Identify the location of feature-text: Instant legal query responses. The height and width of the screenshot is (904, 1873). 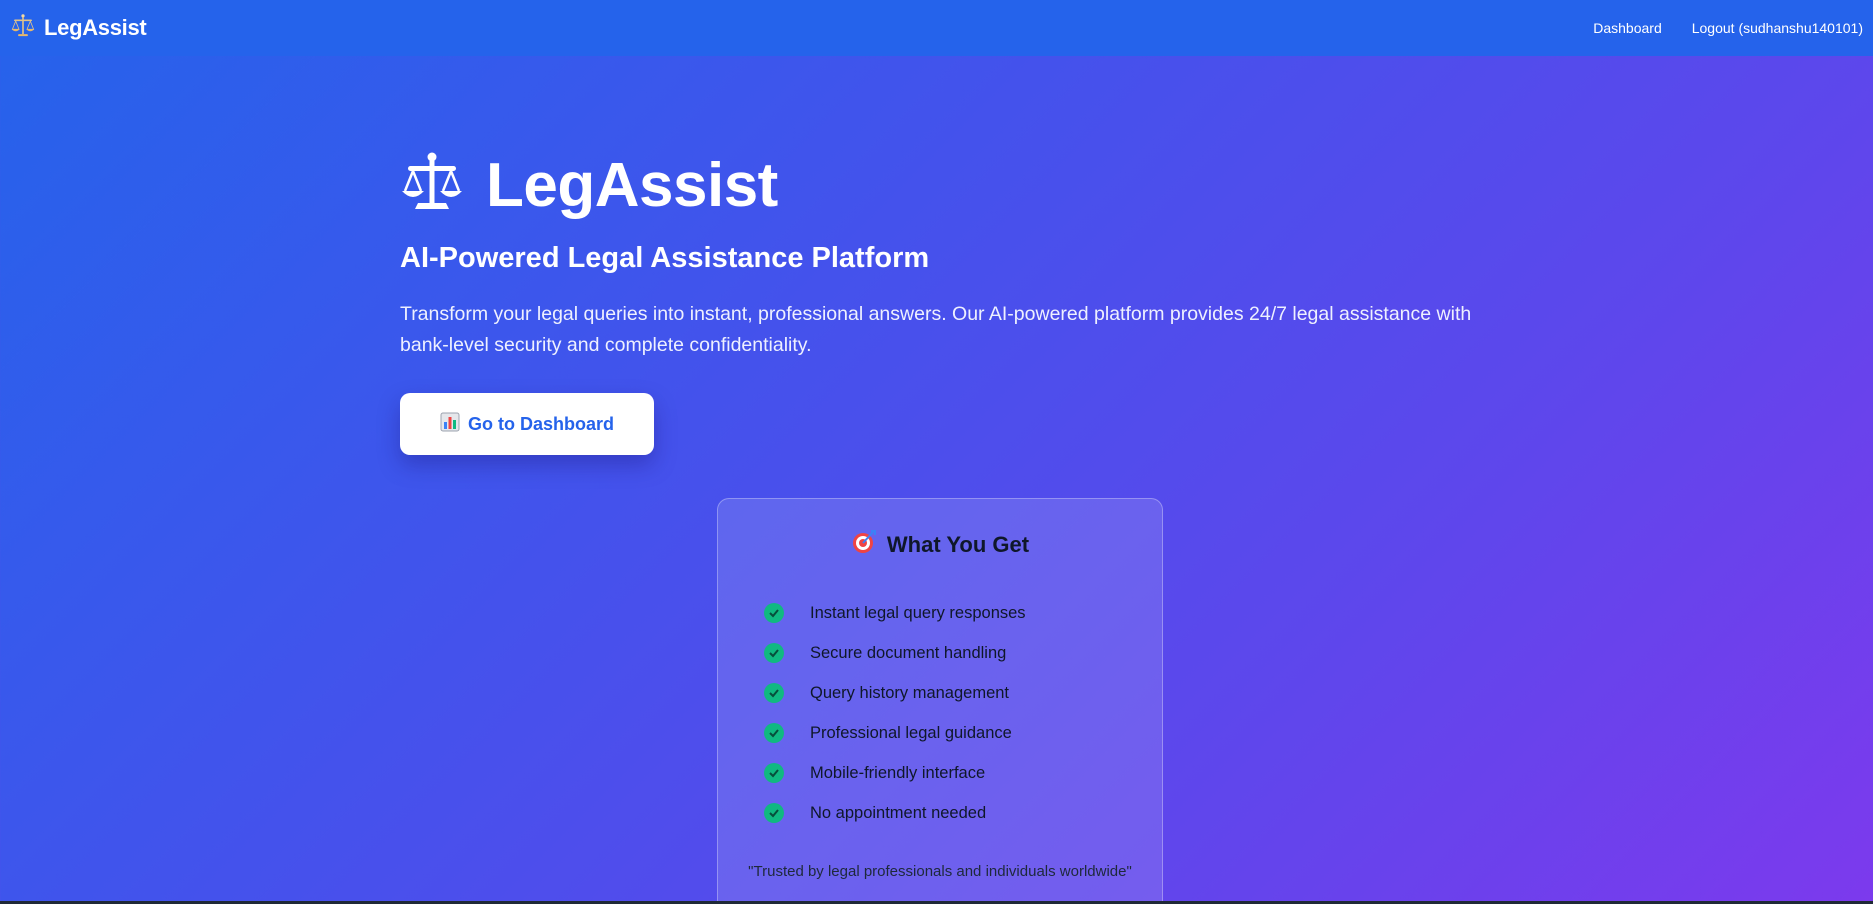
(918, 612).